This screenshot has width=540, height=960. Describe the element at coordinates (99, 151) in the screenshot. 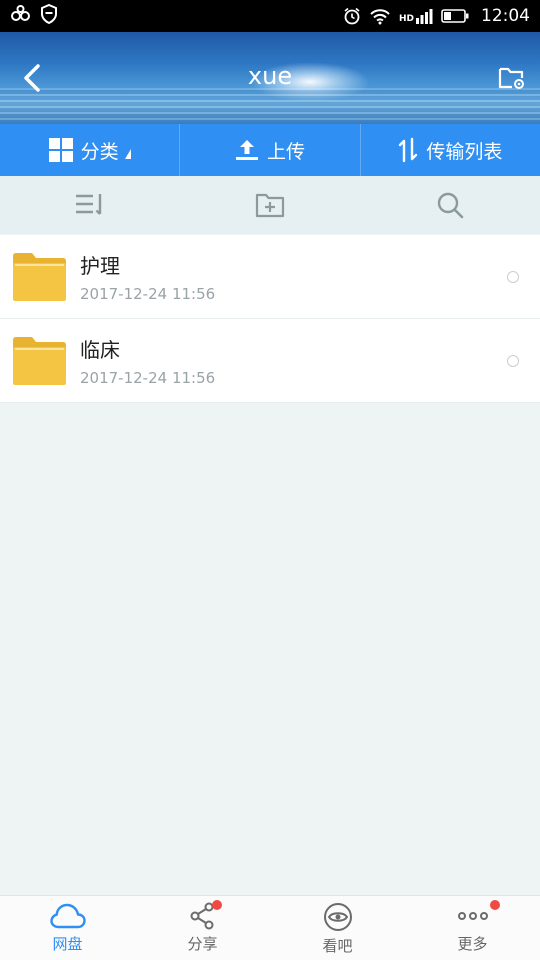

I see `category-label: 分类` at that location.